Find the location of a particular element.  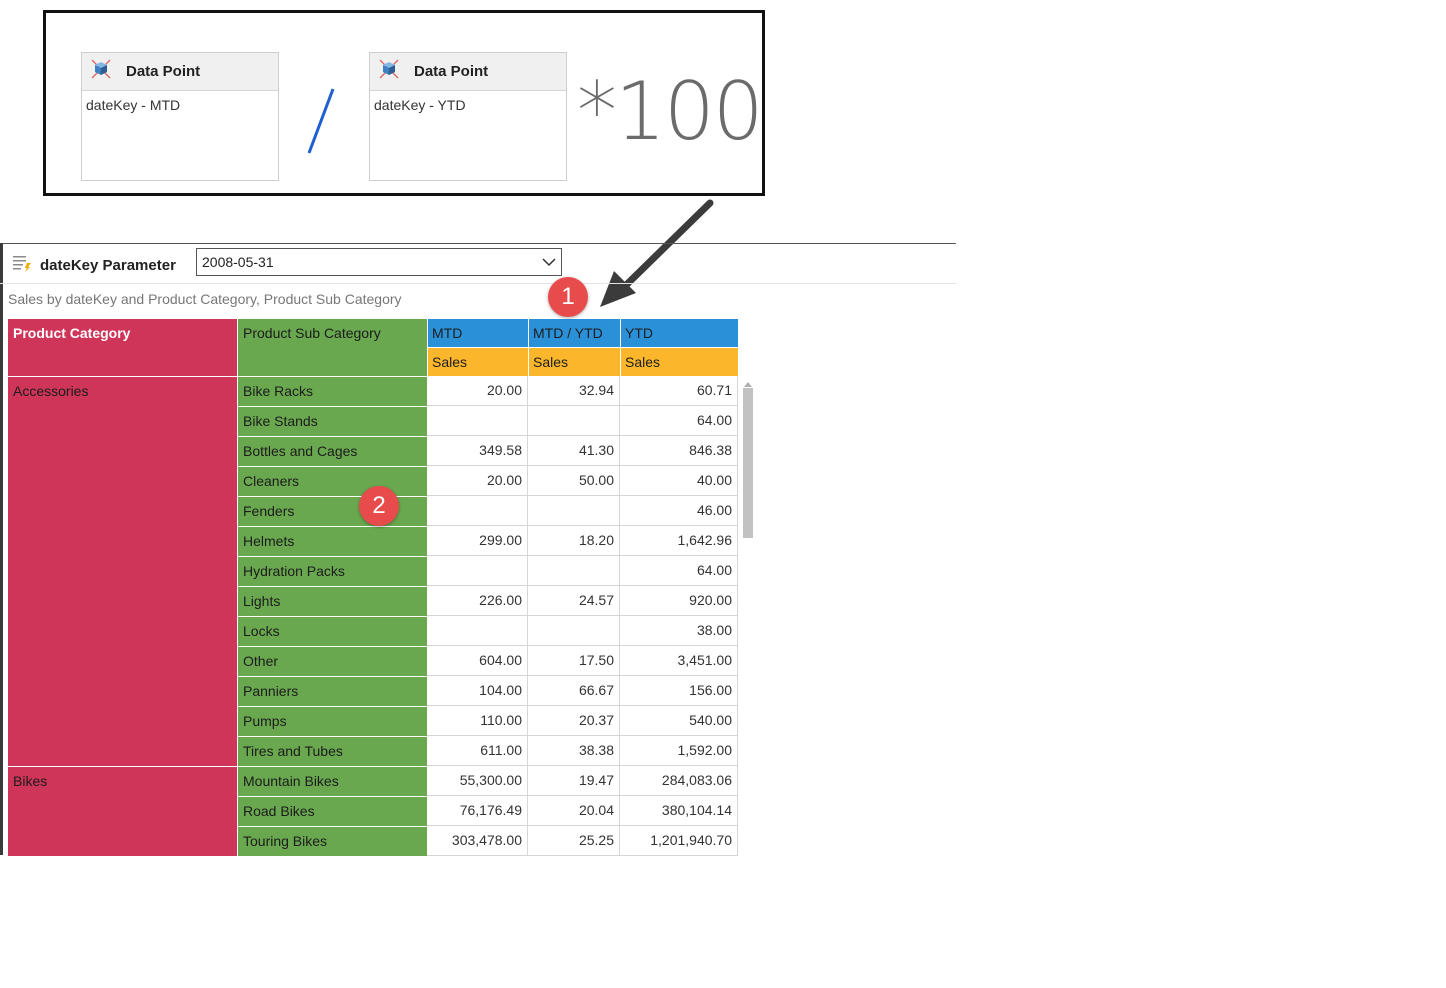

mtd-ytd-ratio-cell: 24.57 is located at coordinates (574, 601).